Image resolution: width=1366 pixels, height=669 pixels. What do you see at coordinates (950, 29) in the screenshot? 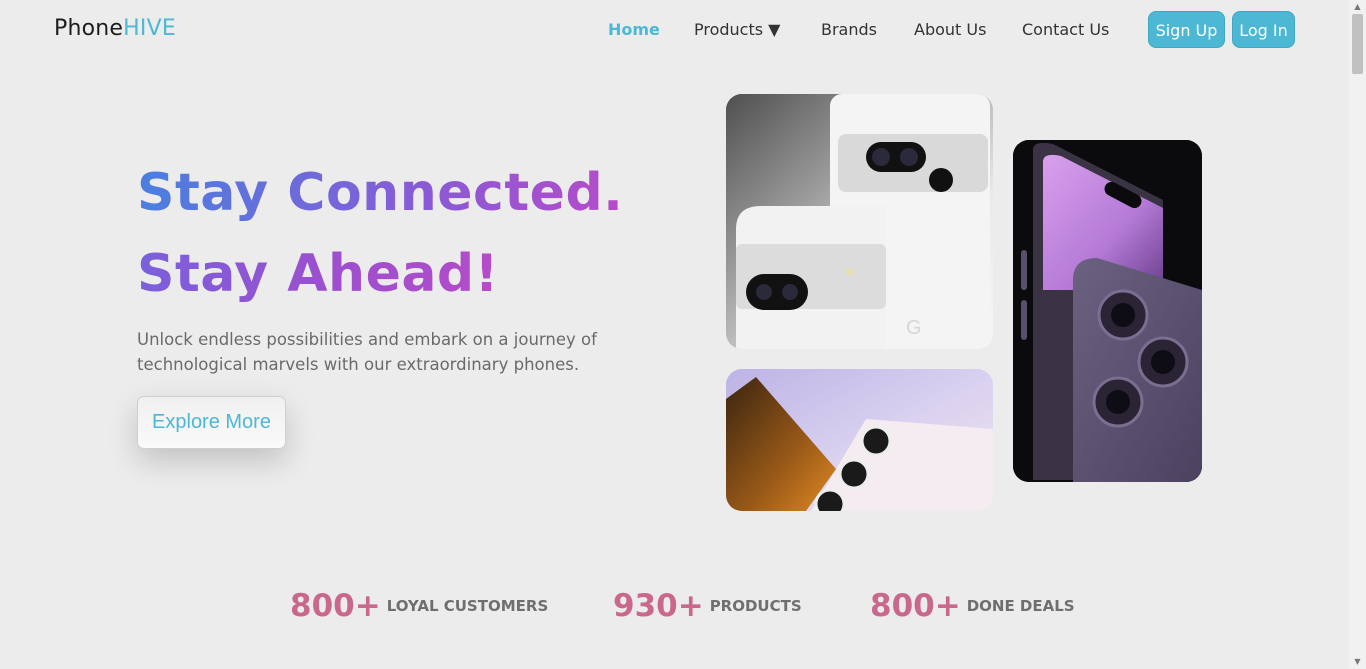
I see `nav-about-link: About Us` at bounding box center [950, 29].